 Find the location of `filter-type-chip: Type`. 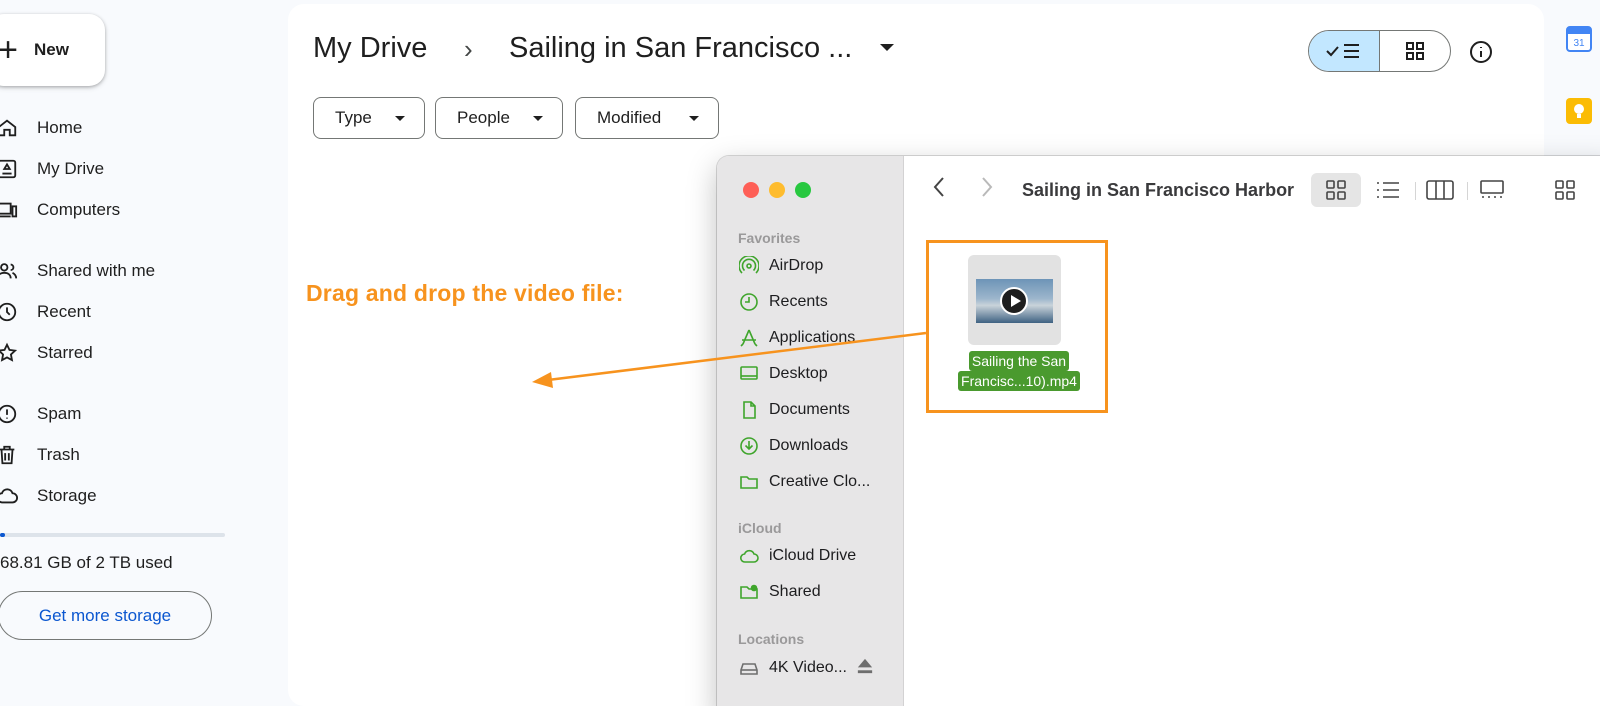

filter-type-chip: Type is located at coordinates (369, 118).